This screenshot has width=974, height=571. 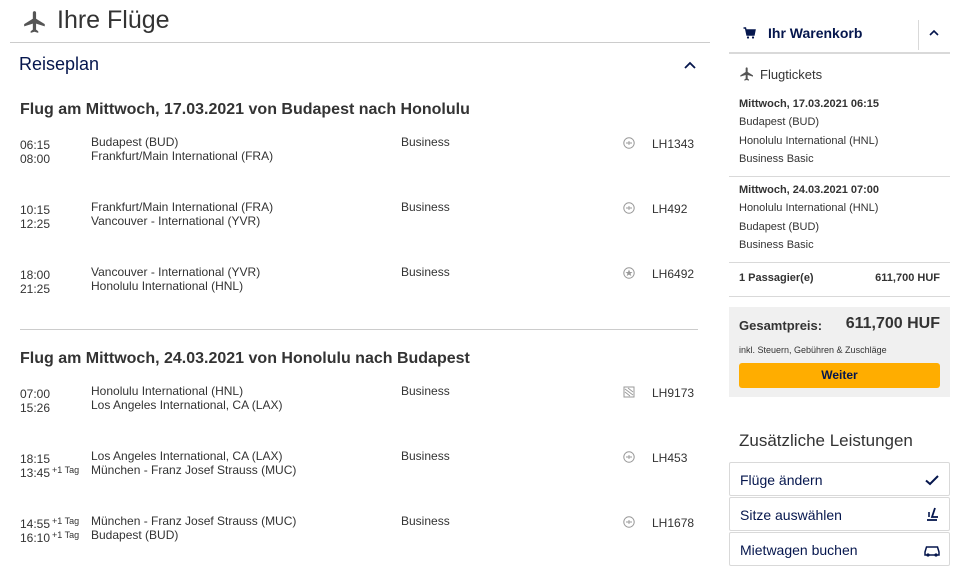 What do you see at coordinates (815, 33) in the screenshot?
I see `cart-title: Ihr Warenkorb` at bounding box center [815, 33].